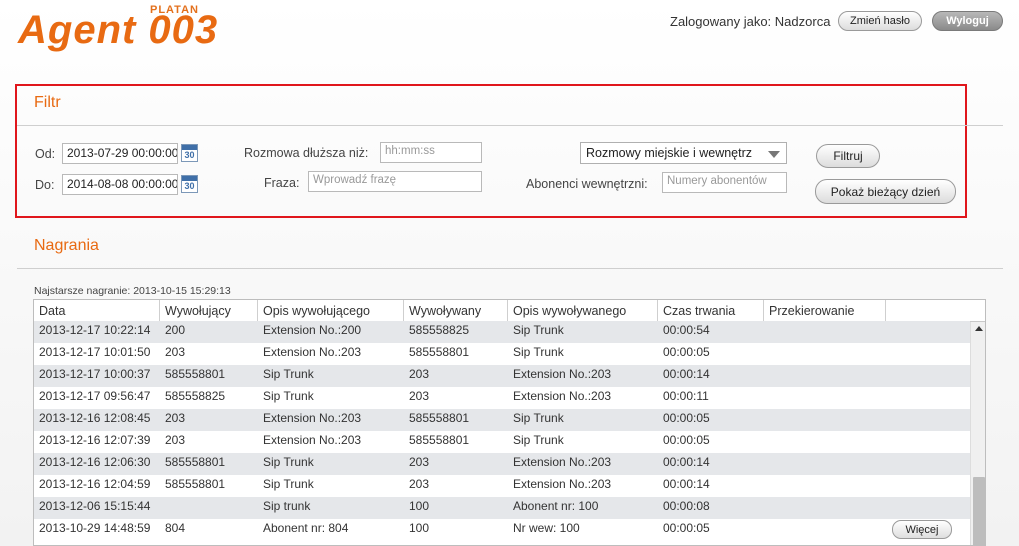 This screenshot has width=1019, height=546. Describe the element at coordinates (750, 21) in the screenshot. I see `logged-in-user: Zalogowany jako: Nadzorca` at that location.